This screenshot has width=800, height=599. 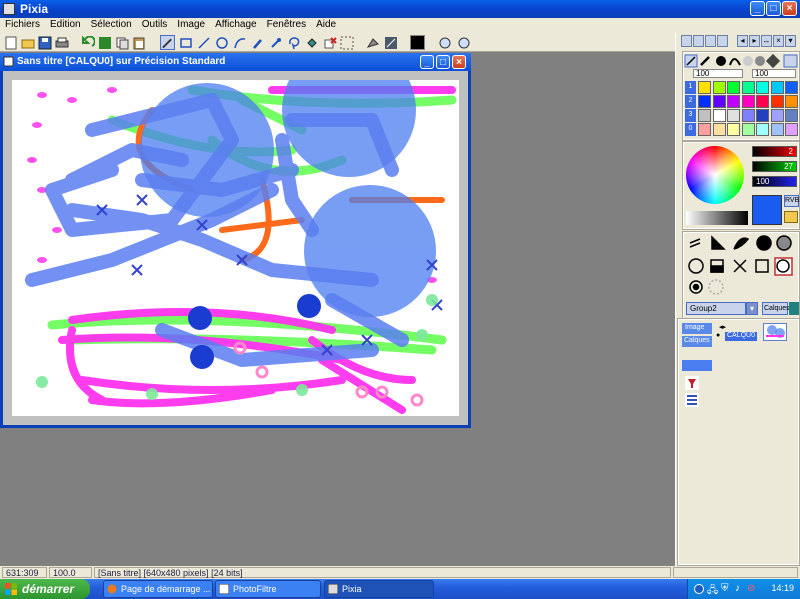 What do you see at coordinates (257, 42) in the screenshot?
I see `brush-tool-icon` at bounding box center [257, 42].